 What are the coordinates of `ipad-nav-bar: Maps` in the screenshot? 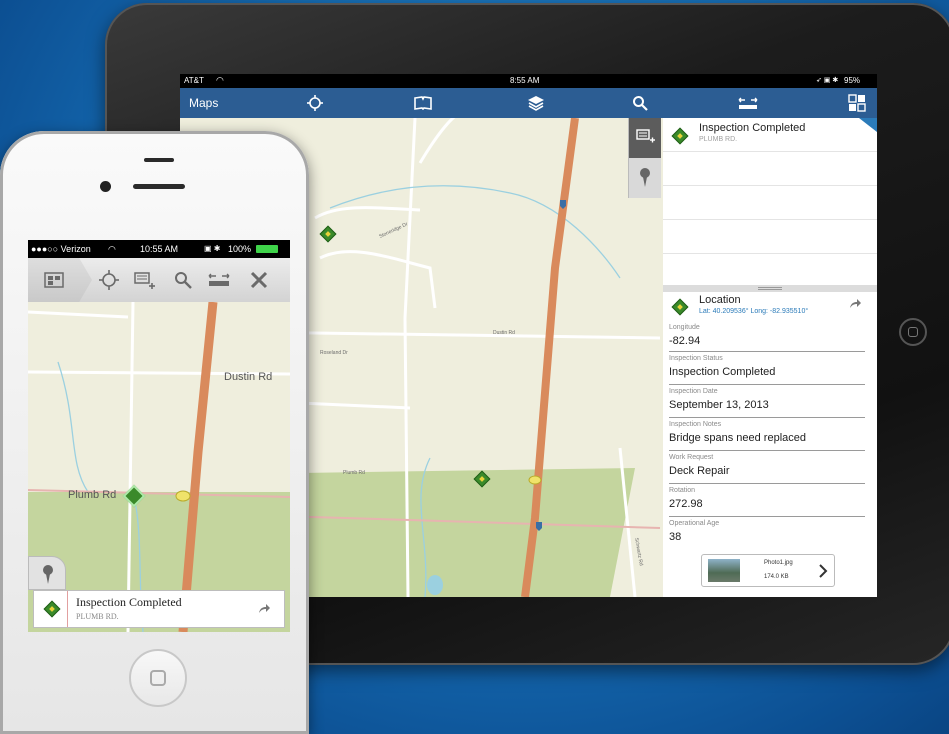 It's located at (528, 103).